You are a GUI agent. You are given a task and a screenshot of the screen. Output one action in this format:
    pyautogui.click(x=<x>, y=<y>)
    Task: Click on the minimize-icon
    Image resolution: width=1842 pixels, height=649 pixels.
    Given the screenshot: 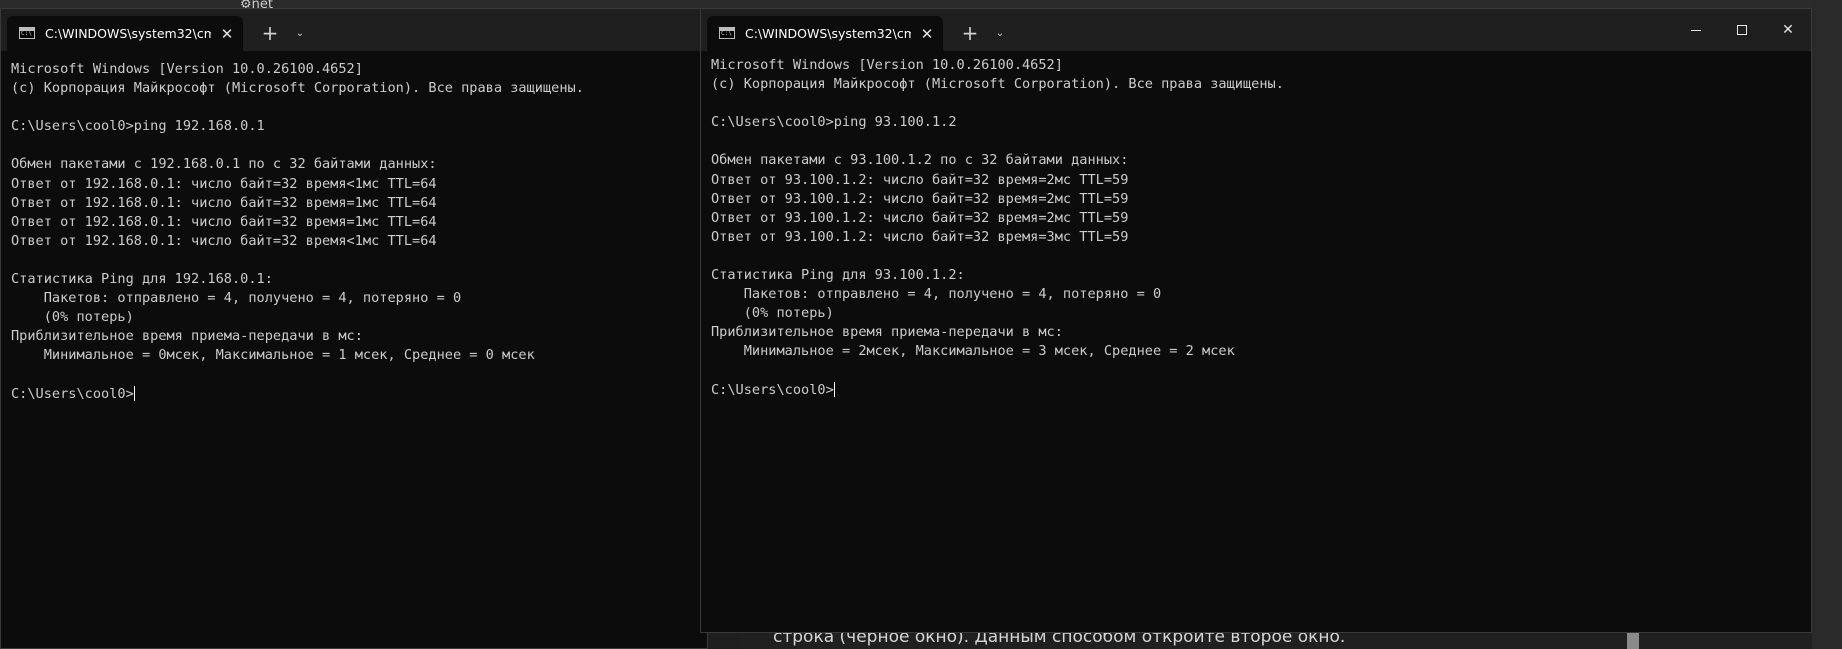 What is the action you would take?
    pyautogui.click(x=1696, y=30)
    